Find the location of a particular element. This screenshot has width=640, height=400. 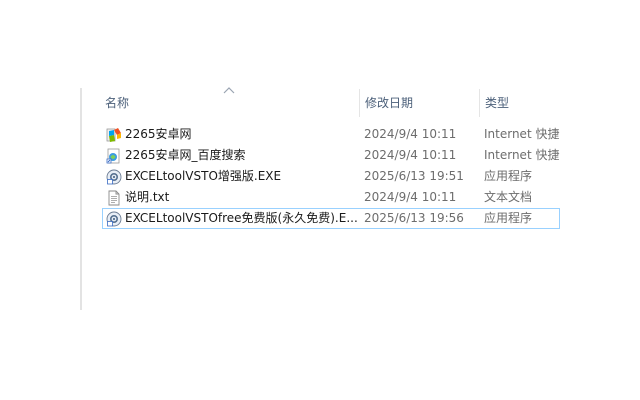

text-document-icon is located at coordinates (114, 198).